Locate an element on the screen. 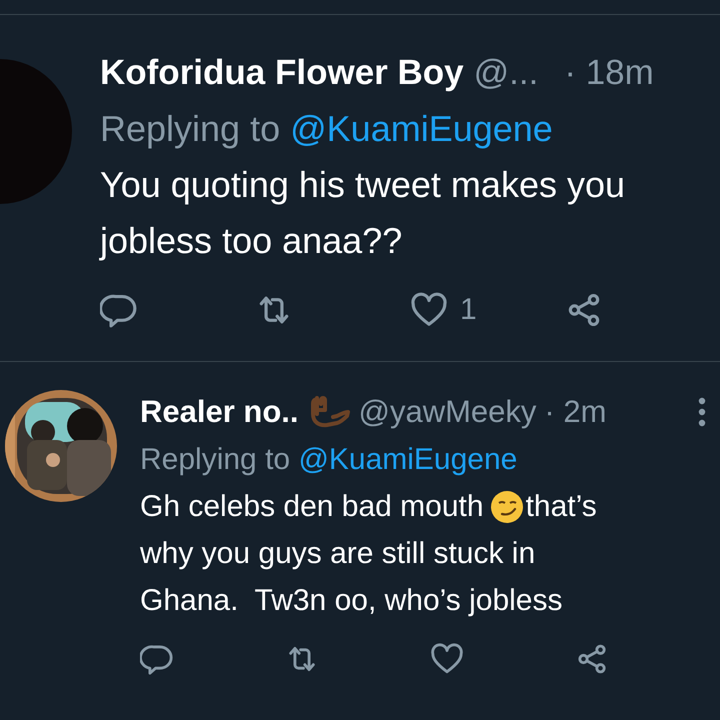 This screenshot has height=720, width=720. timestamp: · 2m is located at coordinates (575, 411).